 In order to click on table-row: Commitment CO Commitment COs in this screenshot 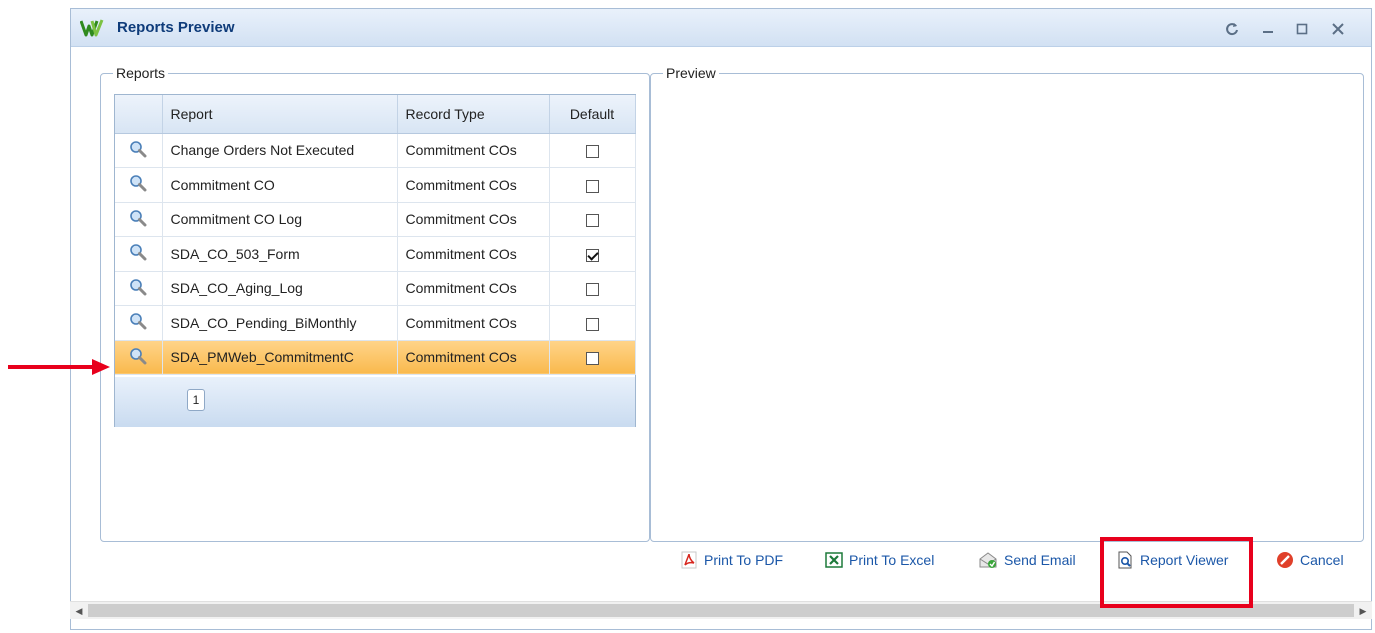, I will do `click(375, 185)`.